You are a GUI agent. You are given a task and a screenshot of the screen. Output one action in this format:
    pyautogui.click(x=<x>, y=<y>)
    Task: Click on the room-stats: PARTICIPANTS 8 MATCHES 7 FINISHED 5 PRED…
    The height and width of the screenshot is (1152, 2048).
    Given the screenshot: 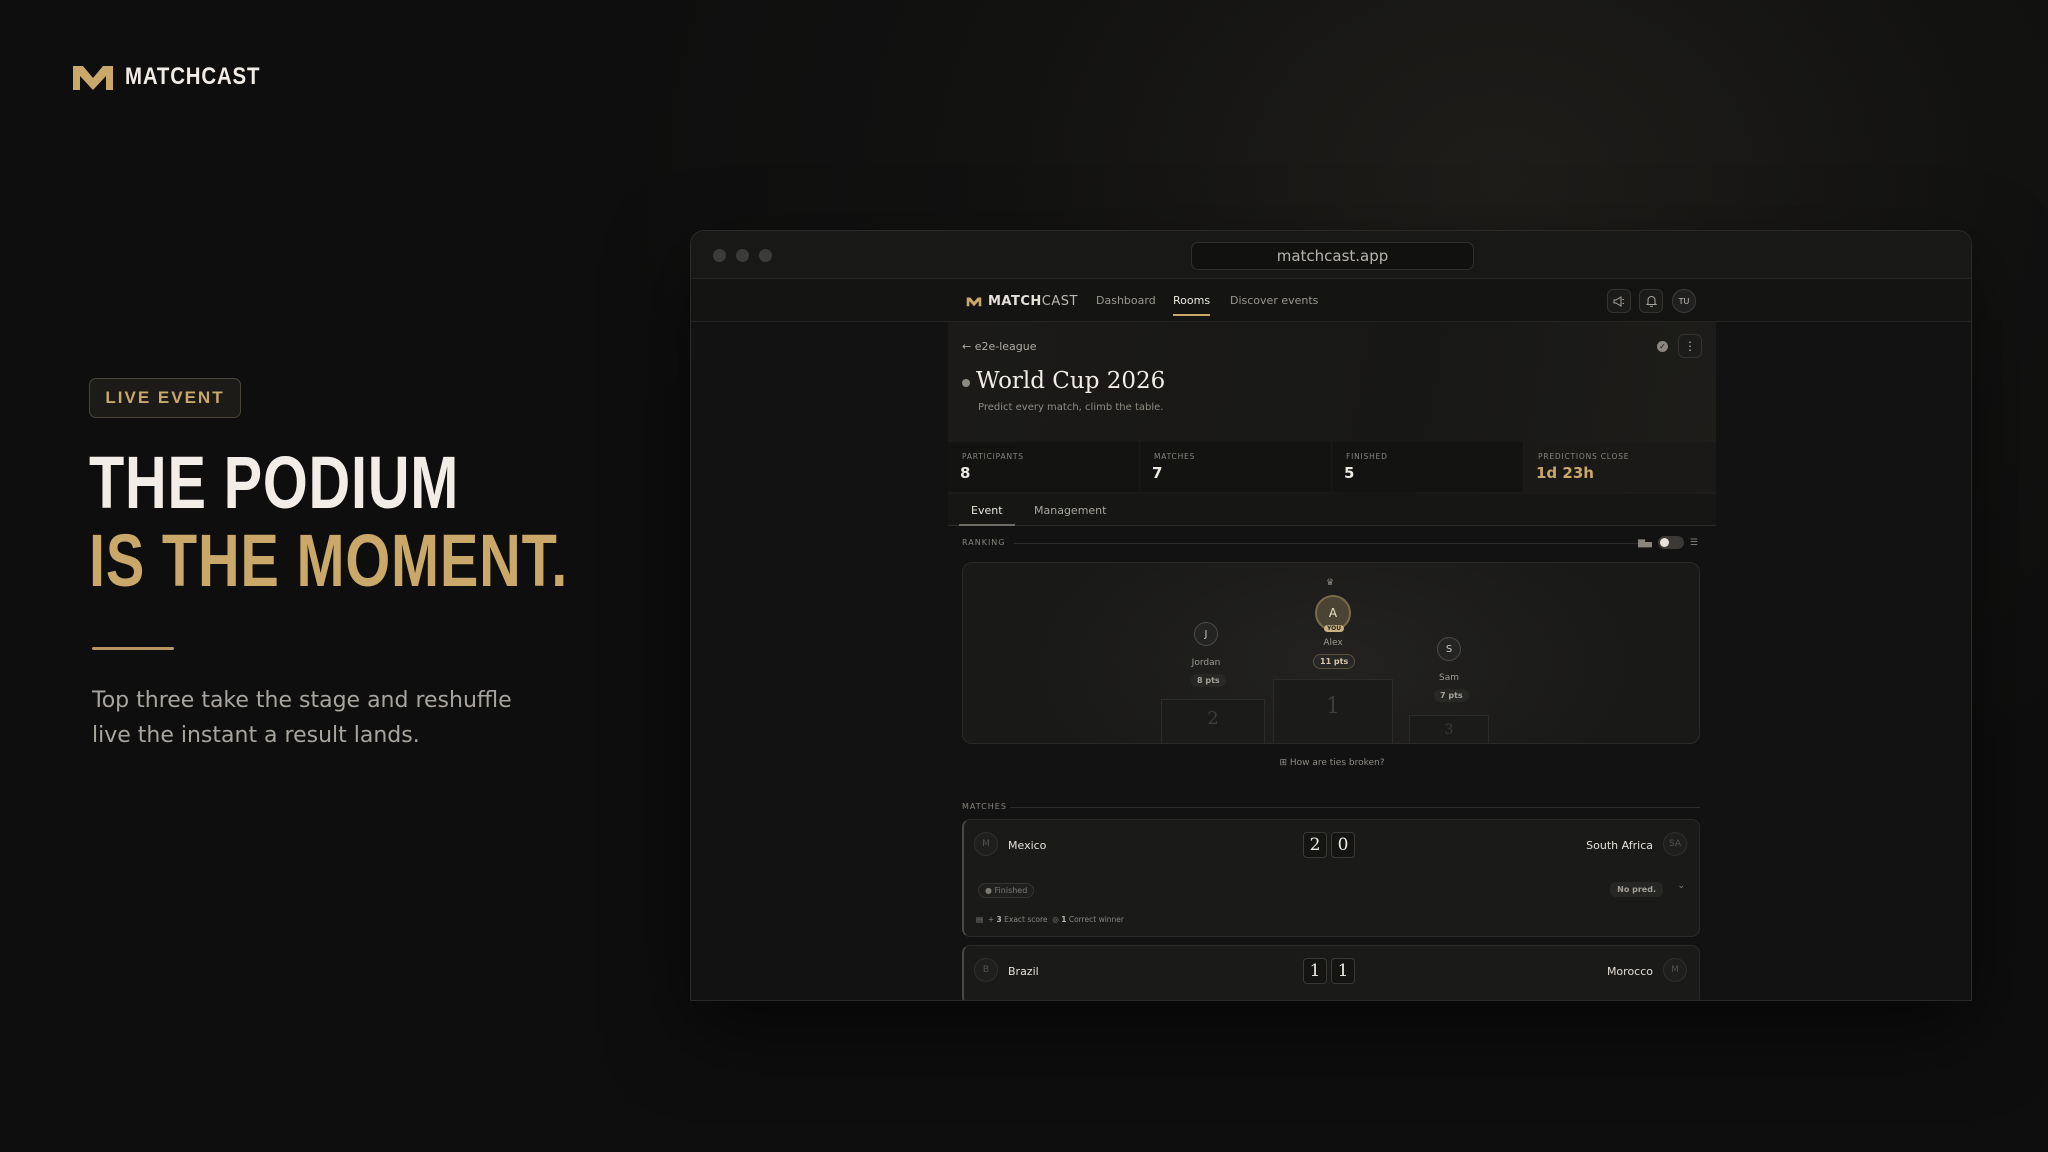 What is the action you would take?
    pyautogui.click(x=1332, y=467)
    